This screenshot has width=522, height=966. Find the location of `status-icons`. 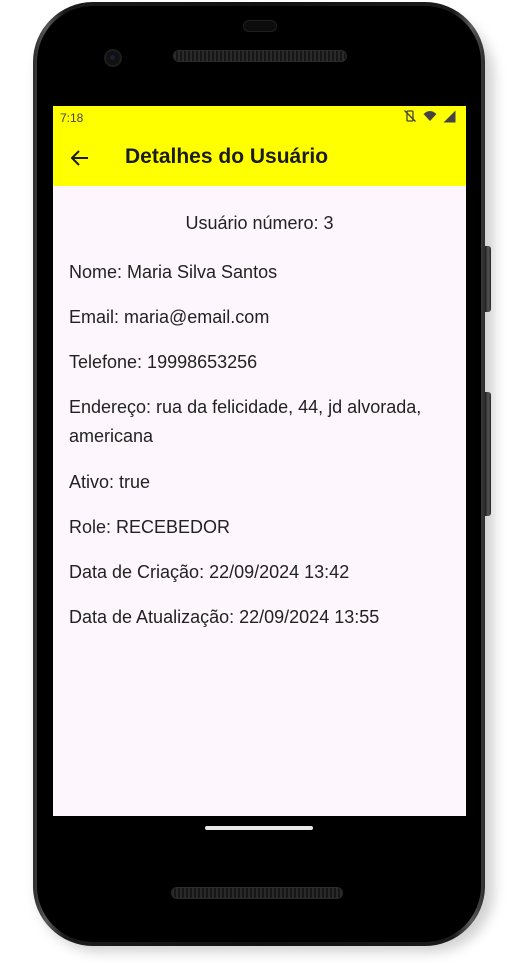

status-icons is located at coordinates (429, 116).